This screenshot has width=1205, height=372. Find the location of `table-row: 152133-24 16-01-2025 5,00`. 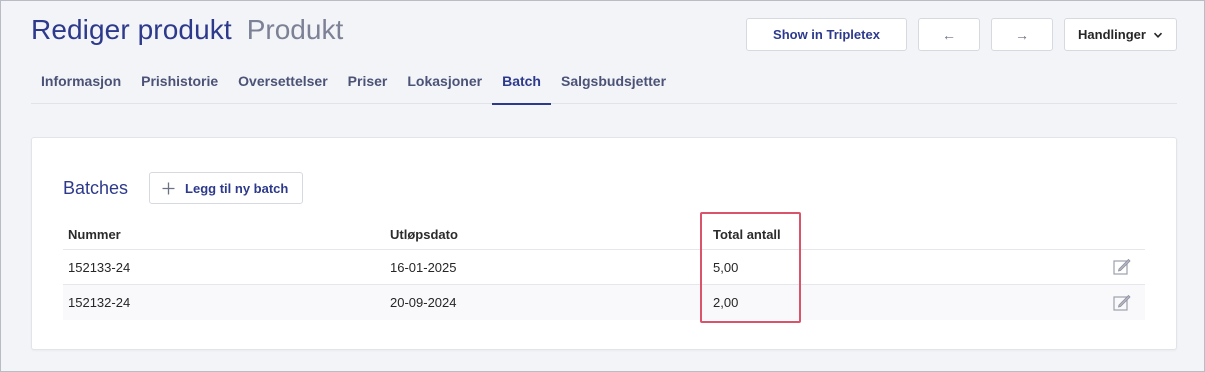

table-row: 152133-24 16-01-2025 5,00 is located at coordinates (604, 267).